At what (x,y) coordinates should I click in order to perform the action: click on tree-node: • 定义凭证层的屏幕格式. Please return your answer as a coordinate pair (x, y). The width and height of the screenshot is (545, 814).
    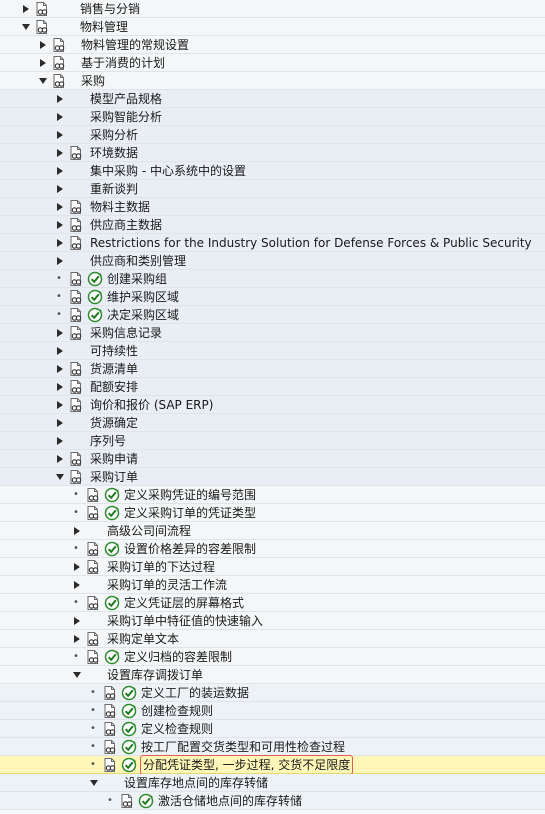
    Looking at the image, I should click on (272, 603).